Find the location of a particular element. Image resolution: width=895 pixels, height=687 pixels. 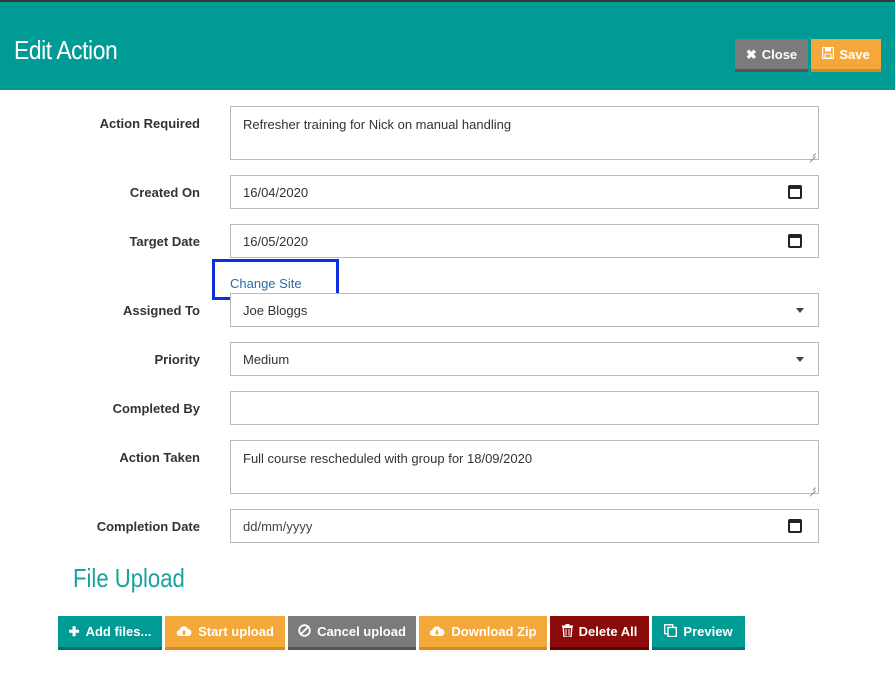

delete-all-label: Delete All is located at coordinates (608, 631).